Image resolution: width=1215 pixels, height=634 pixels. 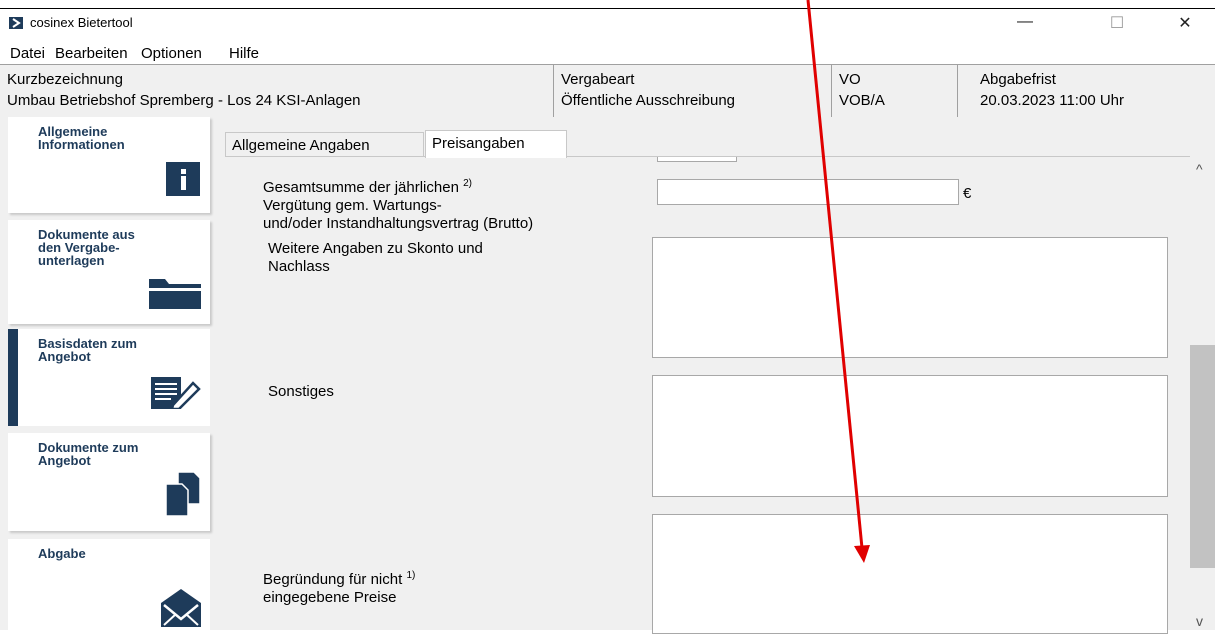 What do you see at coordinates (81, 22) in the screenshot?
I see `window-title: cosinex Bietertool` at bounding box center [81, 22].